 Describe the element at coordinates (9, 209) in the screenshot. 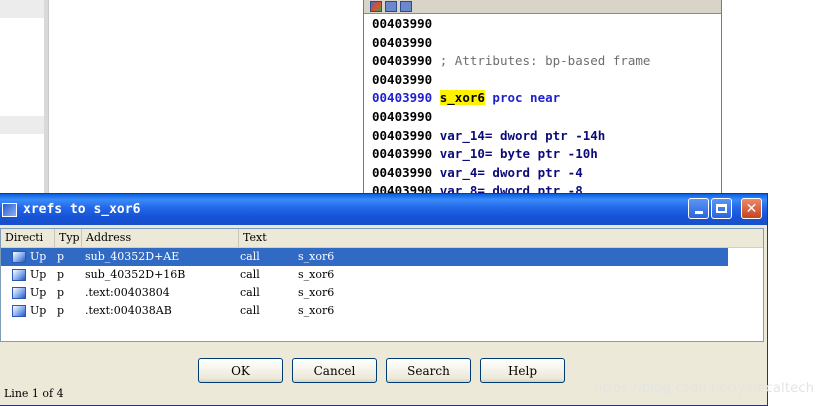

I see `xrefs-window-icon` at that location.